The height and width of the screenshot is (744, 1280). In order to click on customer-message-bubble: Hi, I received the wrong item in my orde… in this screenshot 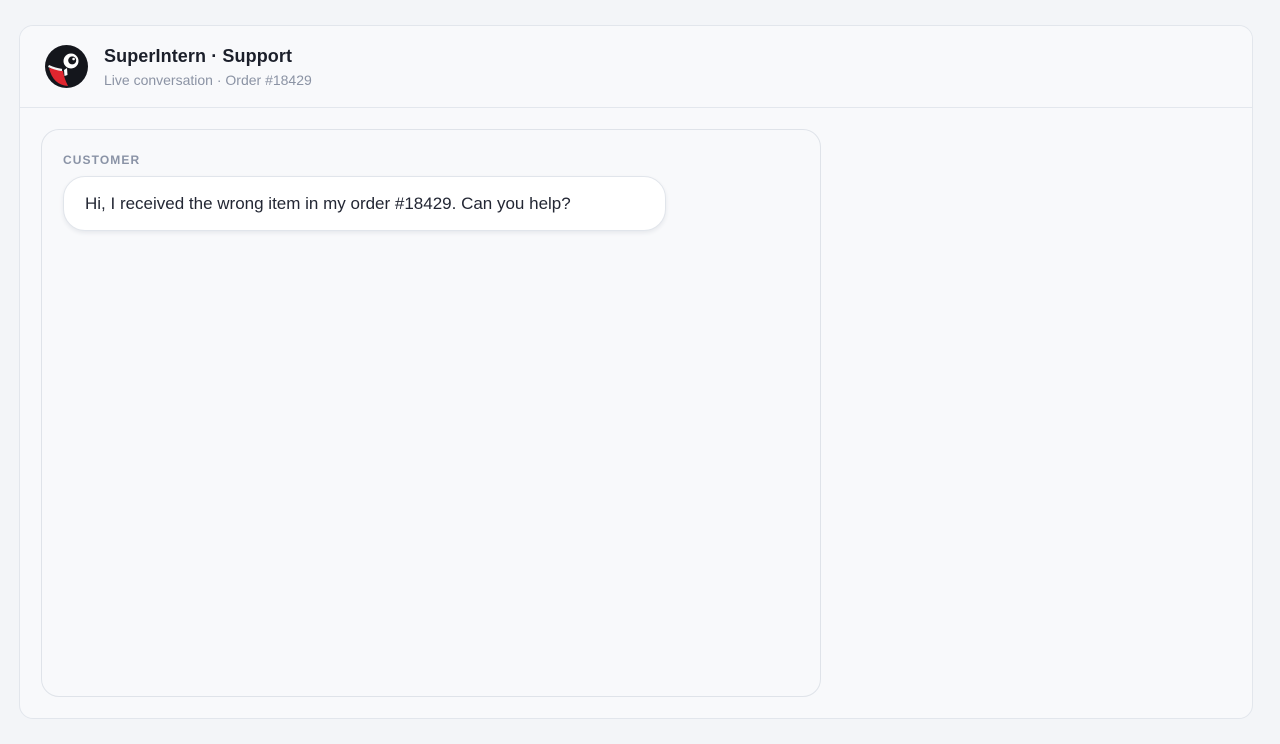, I will do `click(364, 203)`.